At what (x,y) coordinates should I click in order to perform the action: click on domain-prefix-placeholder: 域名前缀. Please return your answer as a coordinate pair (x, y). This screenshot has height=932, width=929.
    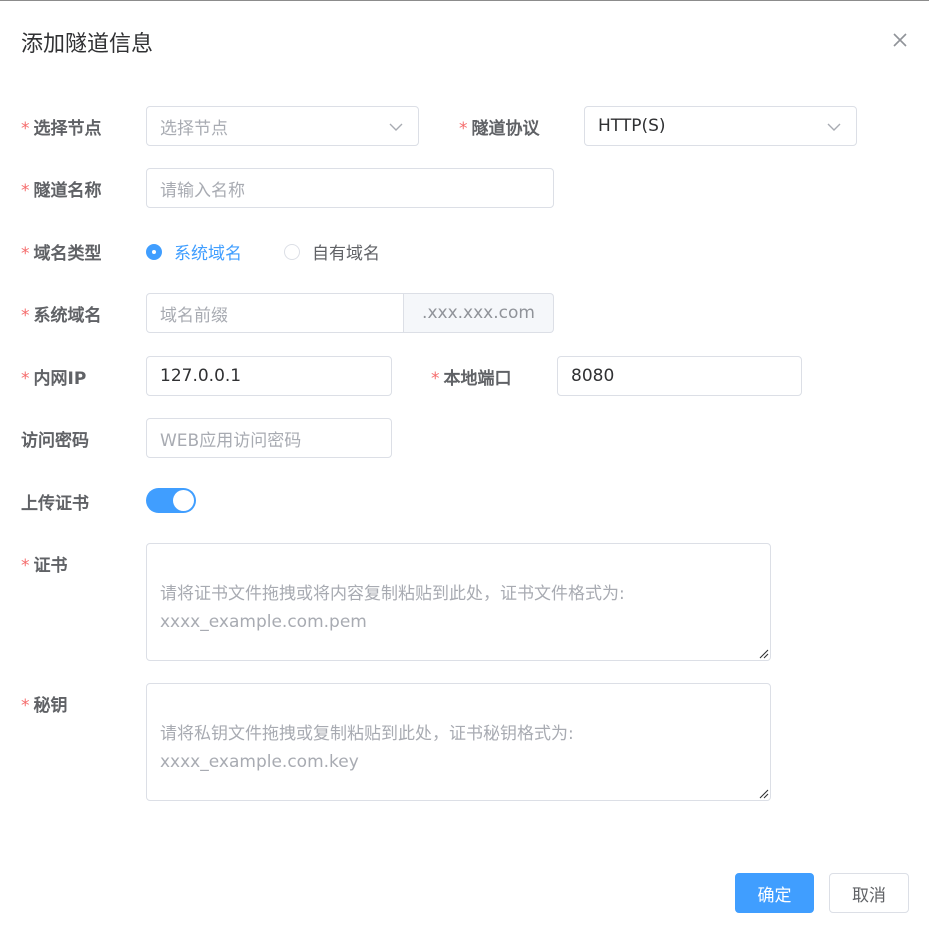
    Looking at the image, I should click on (194, 315).